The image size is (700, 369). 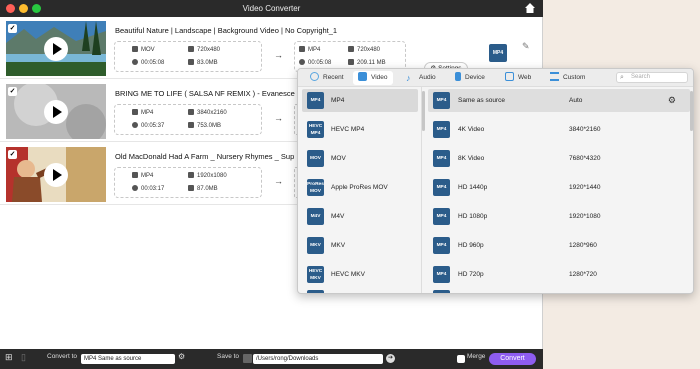 I want to click on source-info: MOV 720x480 00:05:08 83.0MB, so click(x=188, y=56).